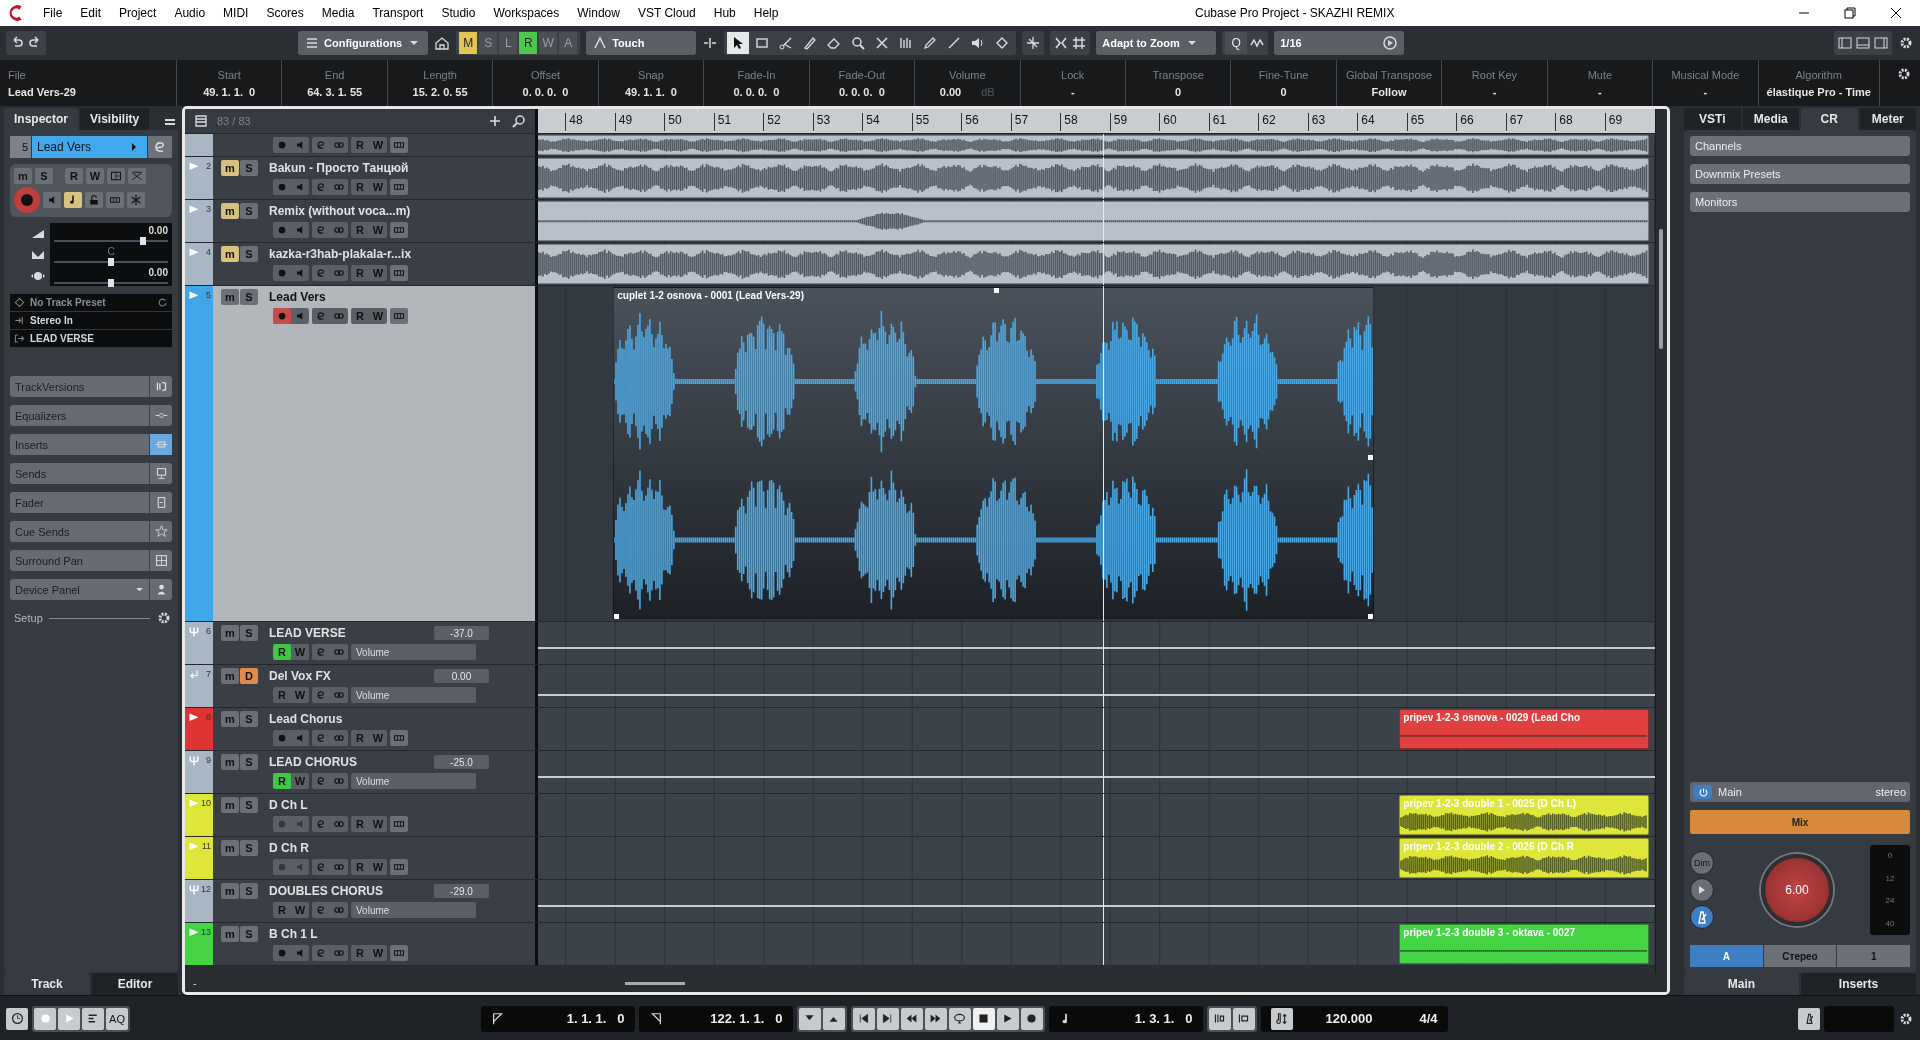 This screenshot has width=1920, height=1040. Describe the element at coordinates (91, 531) in the screenshot. I see `inspector-section: Cue Sends` at that location.